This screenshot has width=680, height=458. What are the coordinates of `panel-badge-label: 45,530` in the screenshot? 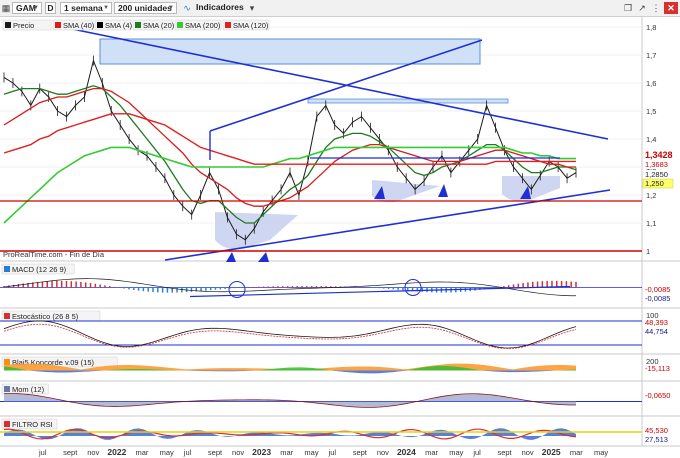 It's located at (656, 430).